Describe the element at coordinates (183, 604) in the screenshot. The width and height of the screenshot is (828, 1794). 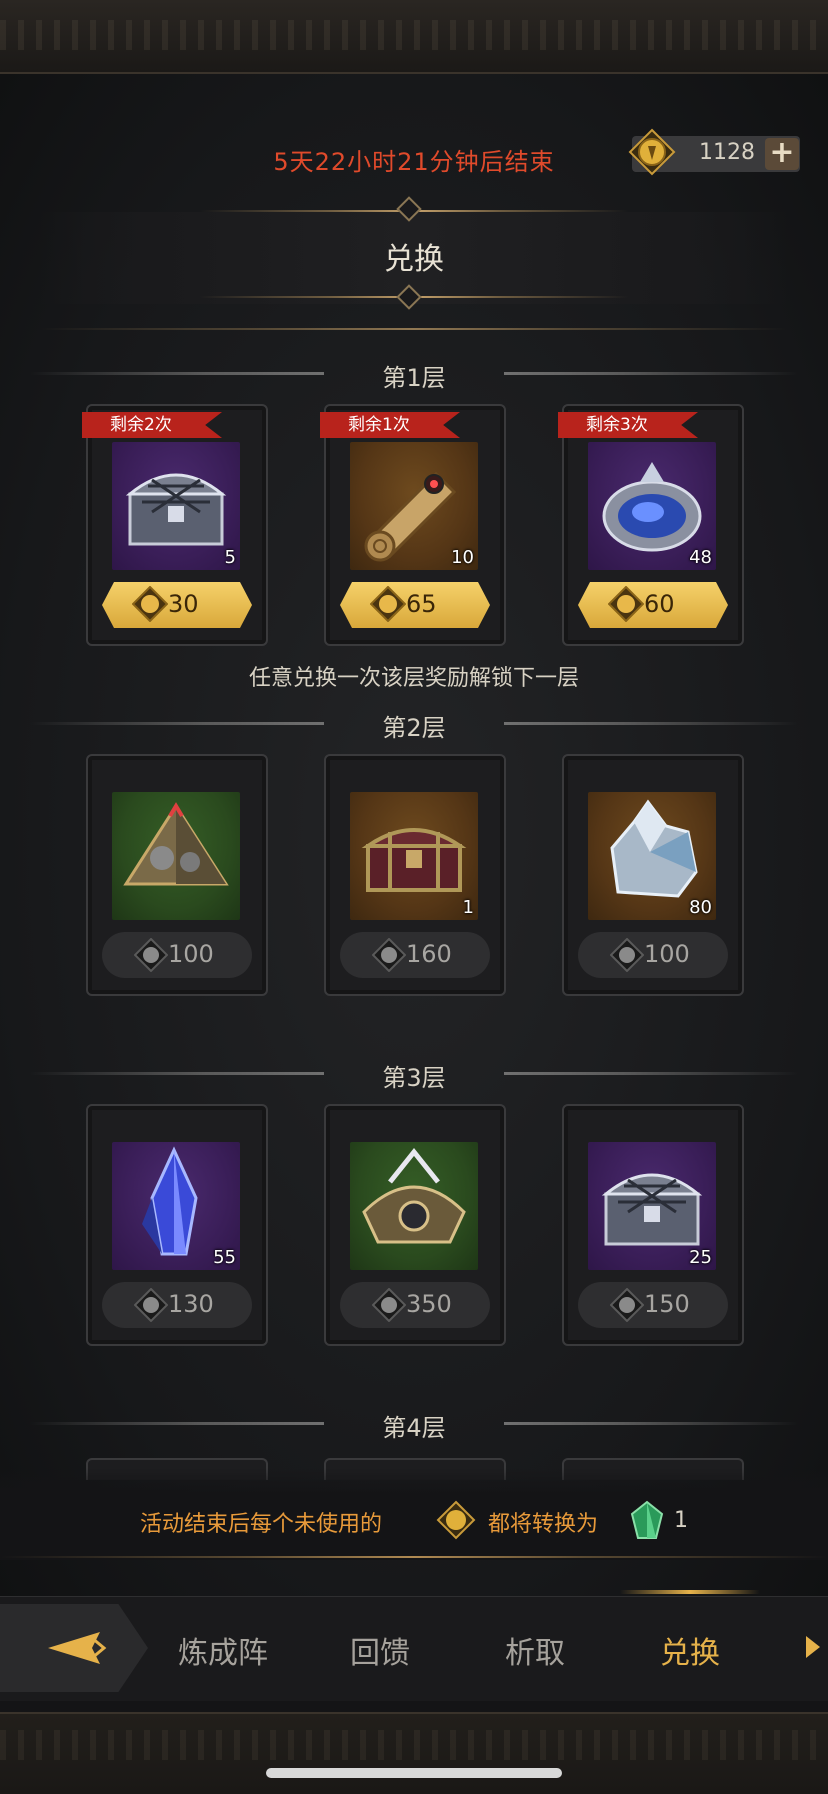
I see `price-value: 30` at that location.